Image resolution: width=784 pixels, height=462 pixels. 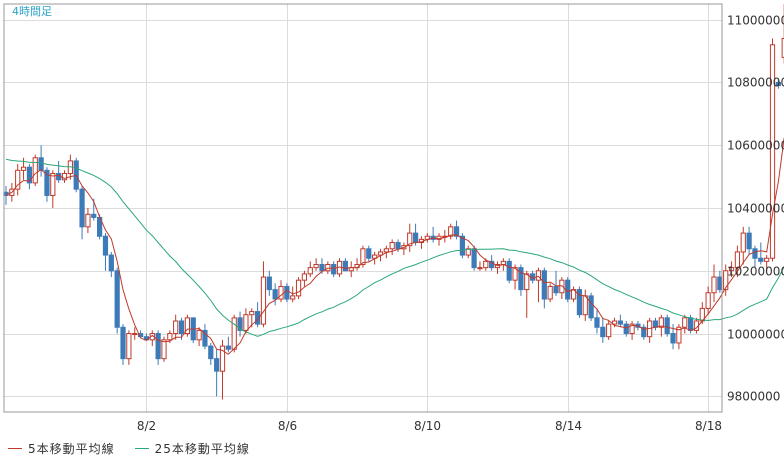 What do you see at coordinates (755, 209) in the screenshot?
I see `y-tick-label: 10400000` at bounding box center [755, 209].